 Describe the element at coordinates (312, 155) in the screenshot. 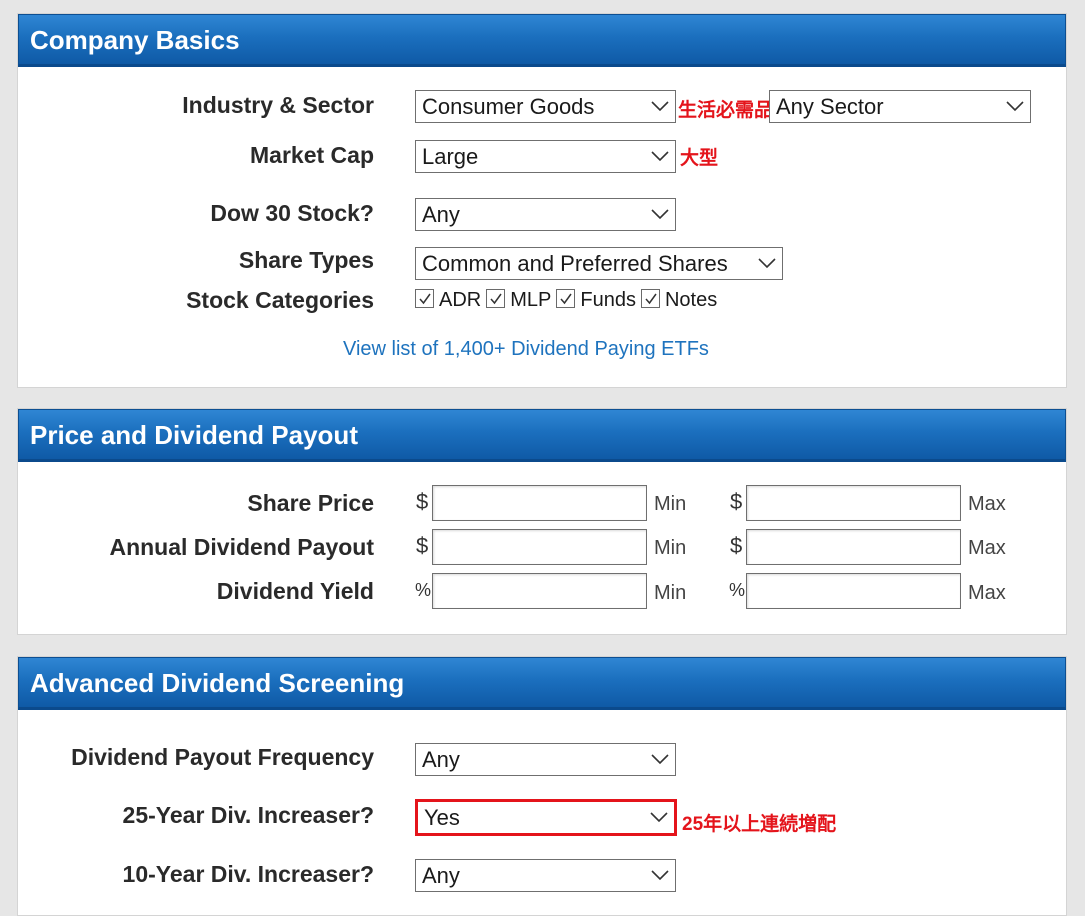

I see `market-cap-label: Market Cap` at that location.